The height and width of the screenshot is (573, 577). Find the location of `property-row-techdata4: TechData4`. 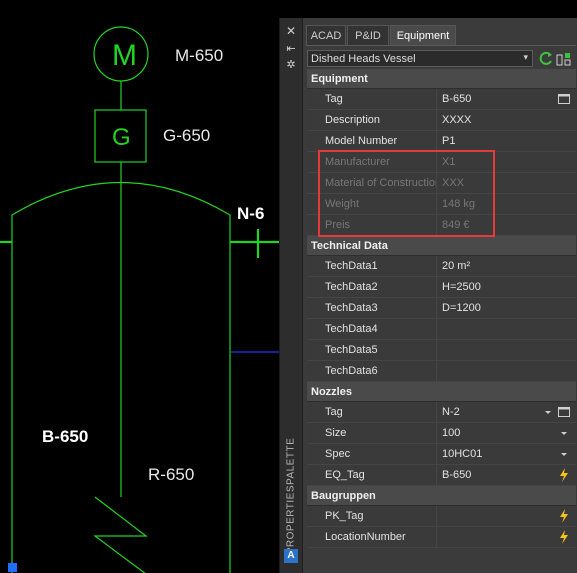

property-row-techdata4: TechData4 is located at coordinates (441, 329).